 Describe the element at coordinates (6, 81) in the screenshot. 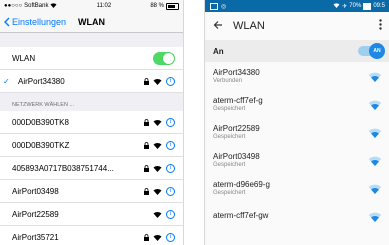

I see `checkmark-icon: ✓` at that location.